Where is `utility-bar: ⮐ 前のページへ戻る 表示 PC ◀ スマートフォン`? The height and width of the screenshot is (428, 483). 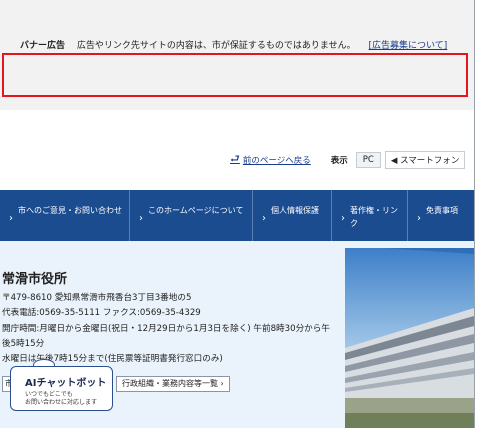
utility-bar: ⮐ 前のページへ戻る 表示 PC ◀ スマートフォン is located at coordinates (348, 159).